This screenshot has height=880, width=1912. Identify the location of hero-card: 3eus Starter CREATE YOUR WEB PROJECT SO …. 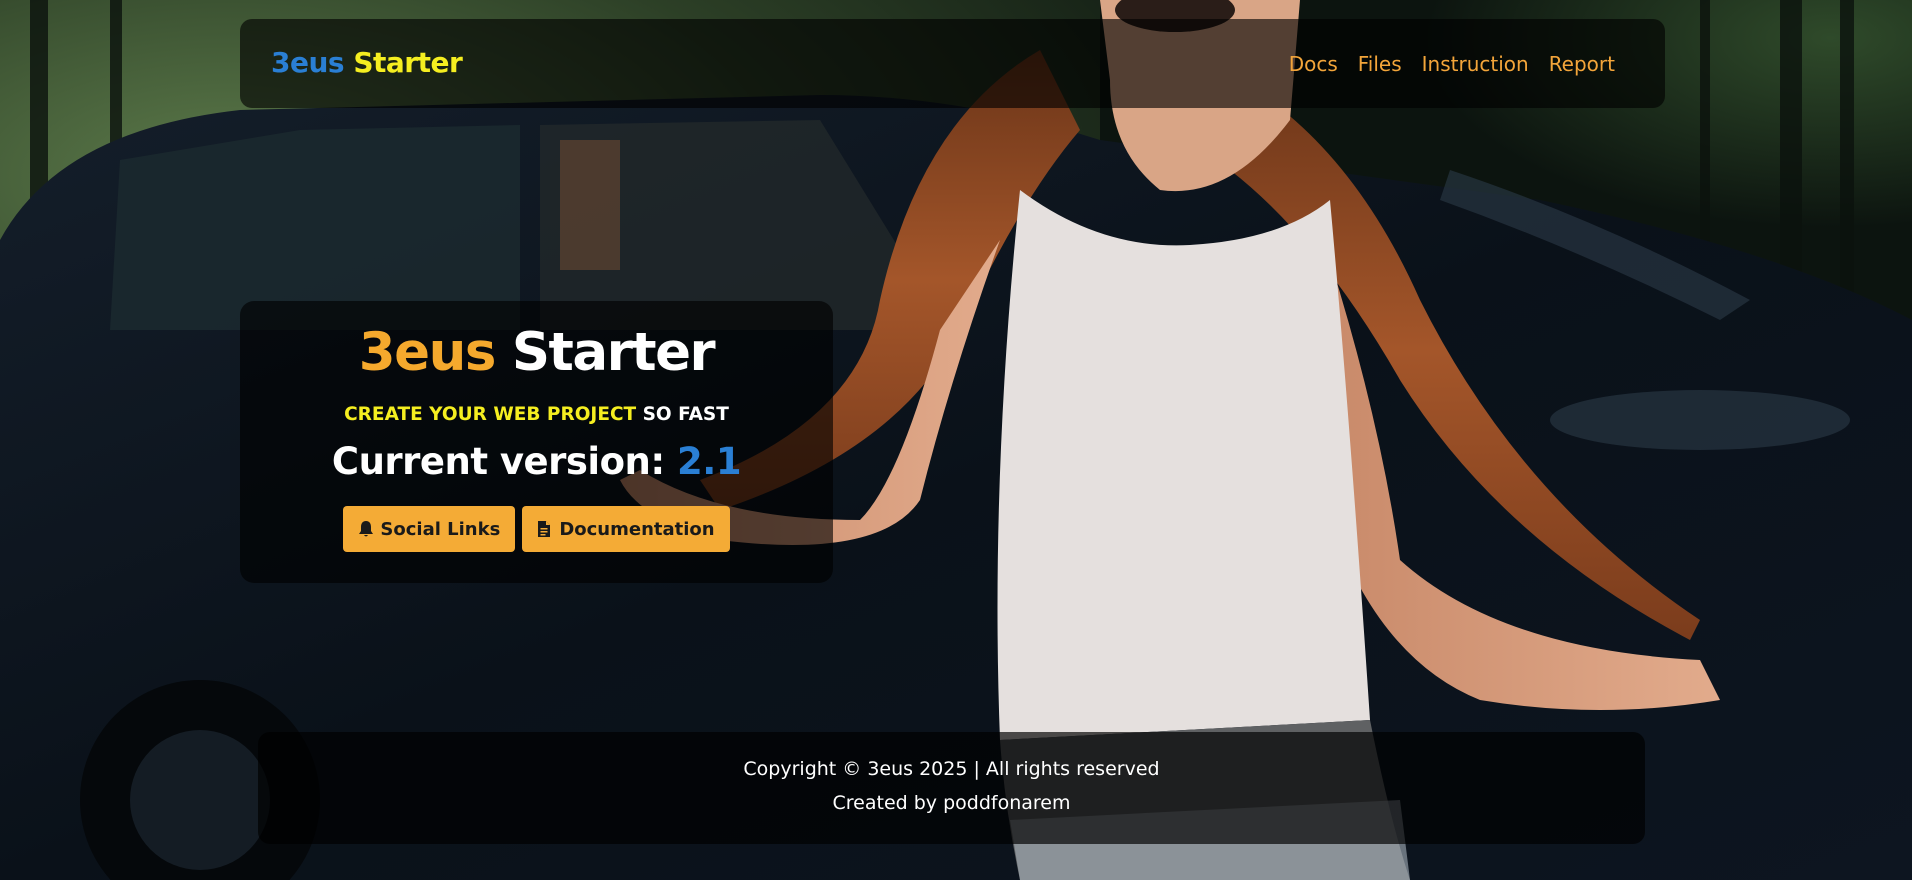
(536, 442).